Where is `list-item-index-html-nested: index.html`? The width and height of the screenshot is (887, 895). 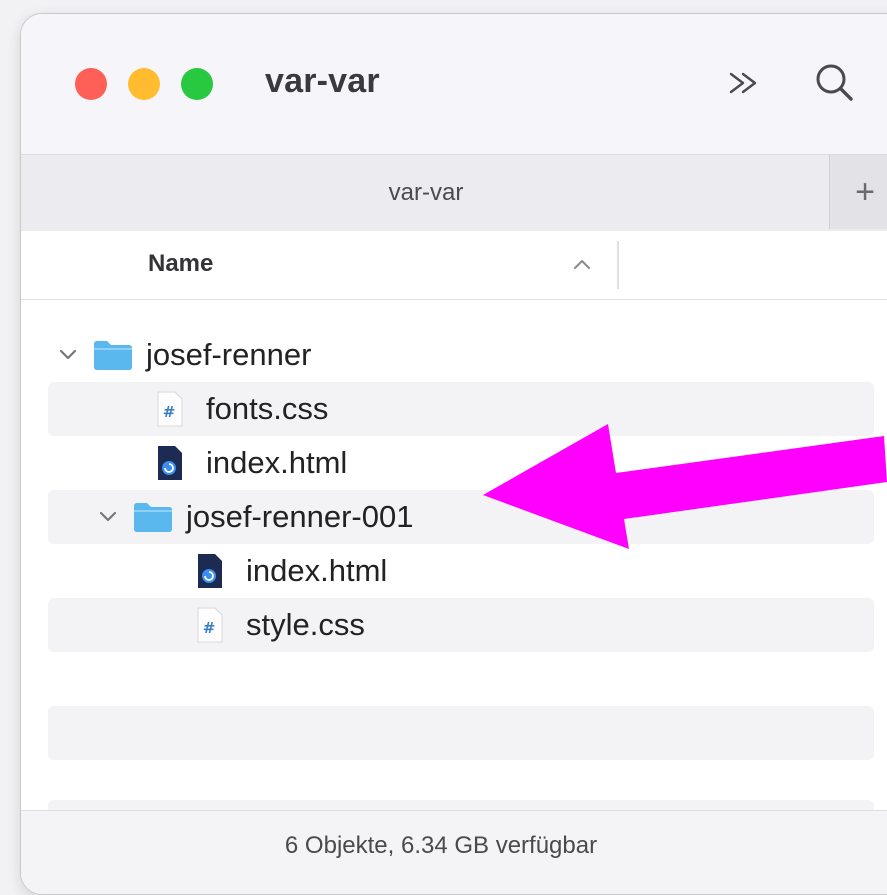
list-item-index-html-nested: index.html is located at coordinates (461, 571).